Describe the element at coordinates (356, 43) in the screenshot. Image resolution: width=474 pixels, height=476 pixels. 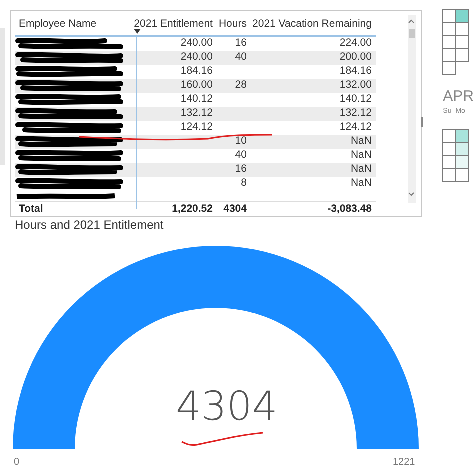
I see `table-cell: 224.00` at that location.